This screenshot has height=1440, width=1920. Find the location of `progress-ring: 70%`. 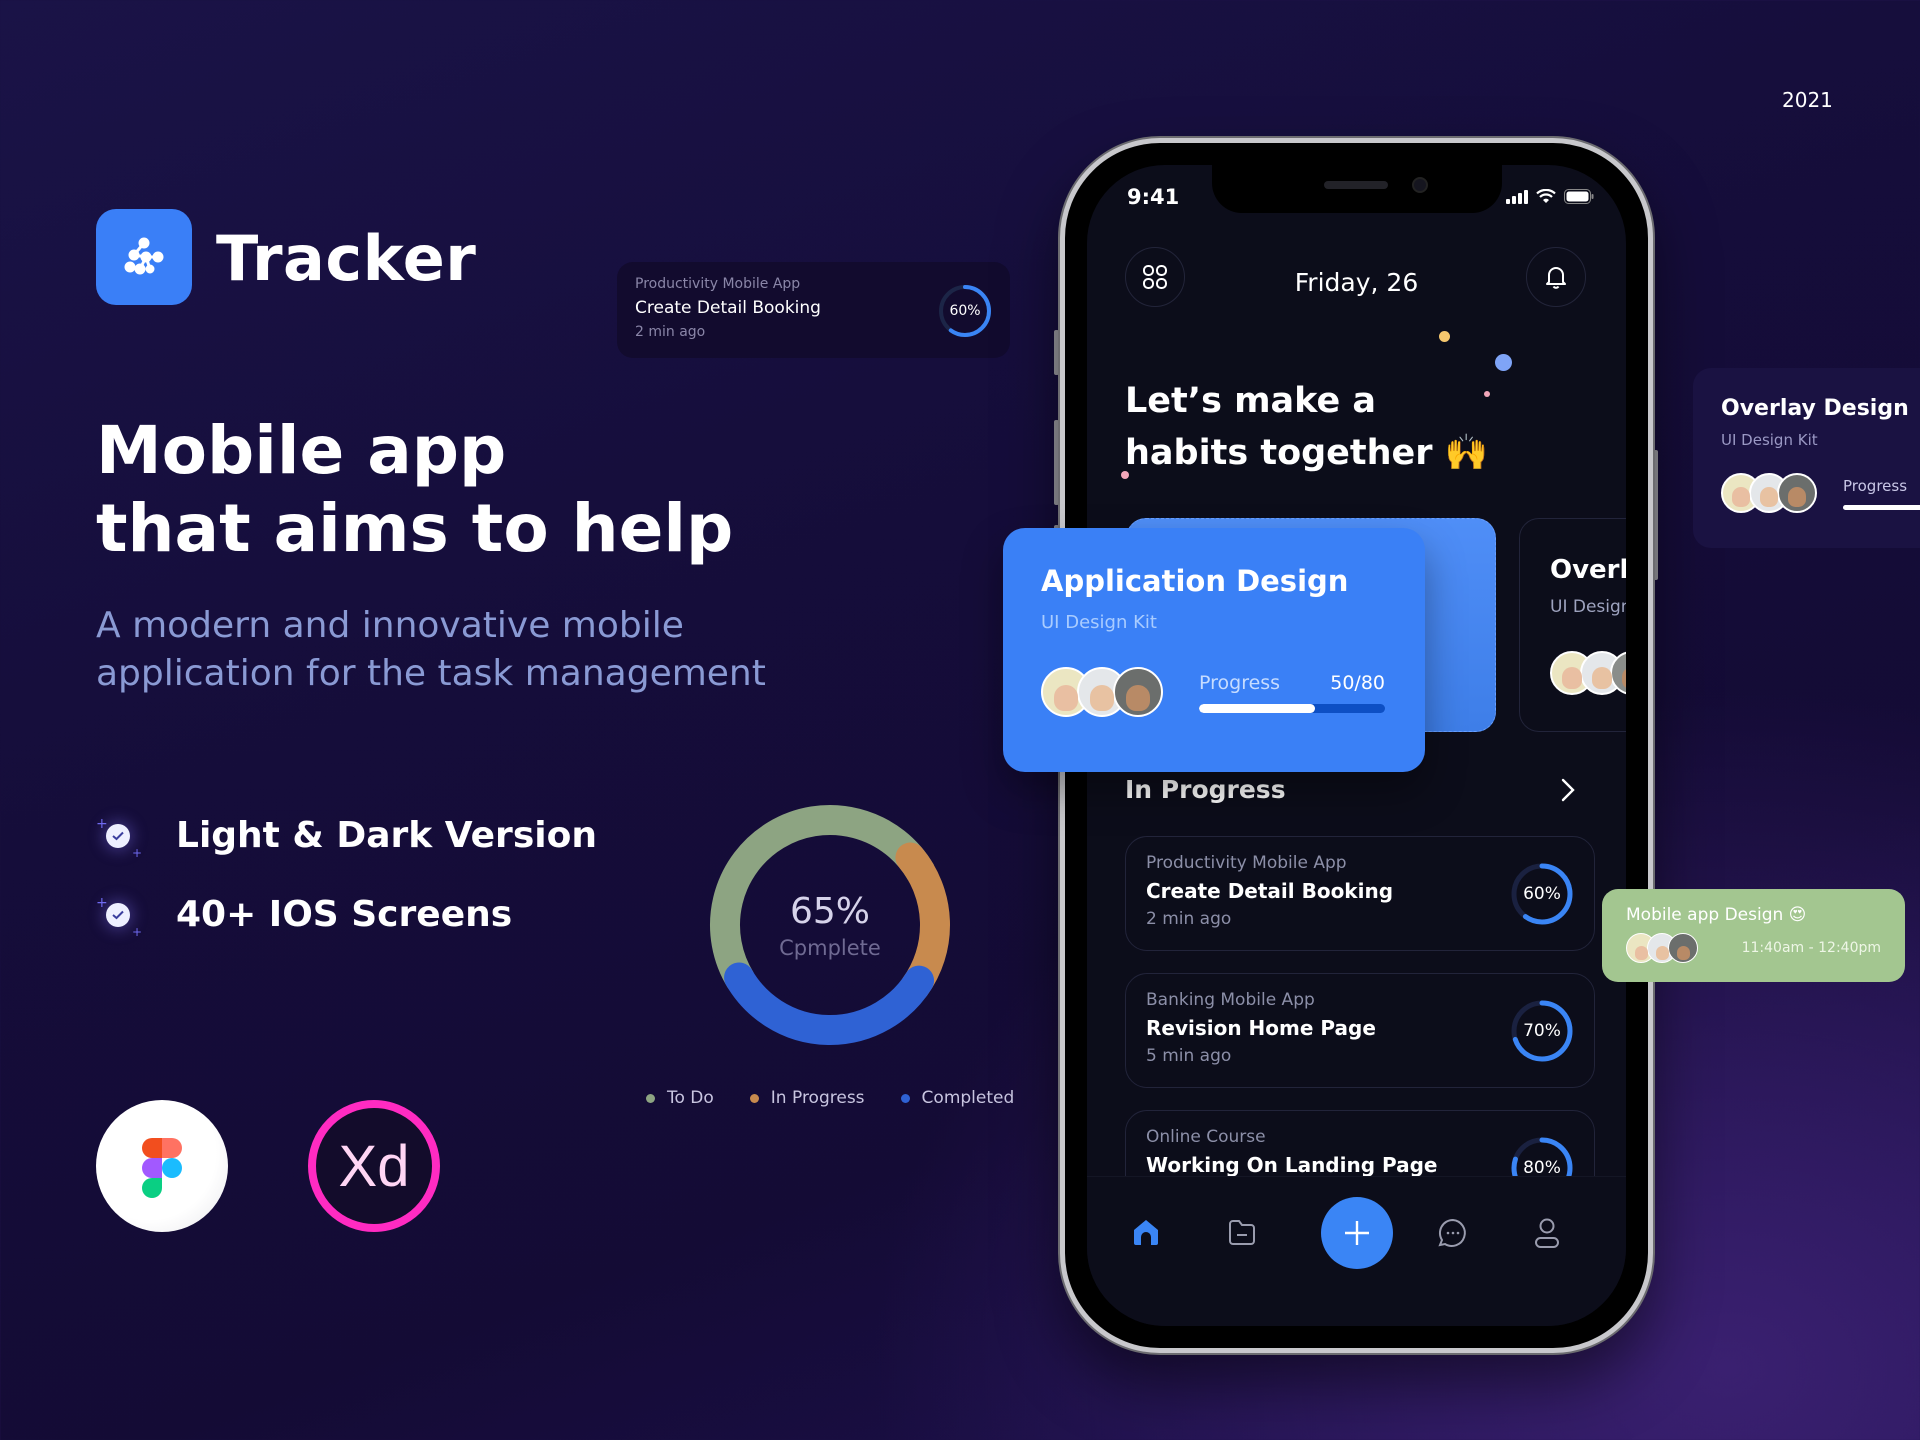

progress-ring: 70% is located at coordinates (1542, 1031).